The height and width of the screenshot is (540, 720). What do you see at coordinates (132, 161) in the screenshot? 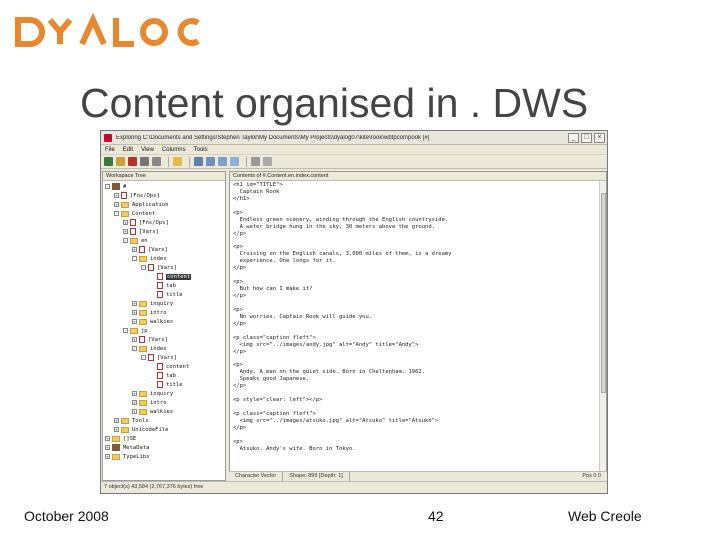
I see `delete-icon` at bounding box center [132, 161].